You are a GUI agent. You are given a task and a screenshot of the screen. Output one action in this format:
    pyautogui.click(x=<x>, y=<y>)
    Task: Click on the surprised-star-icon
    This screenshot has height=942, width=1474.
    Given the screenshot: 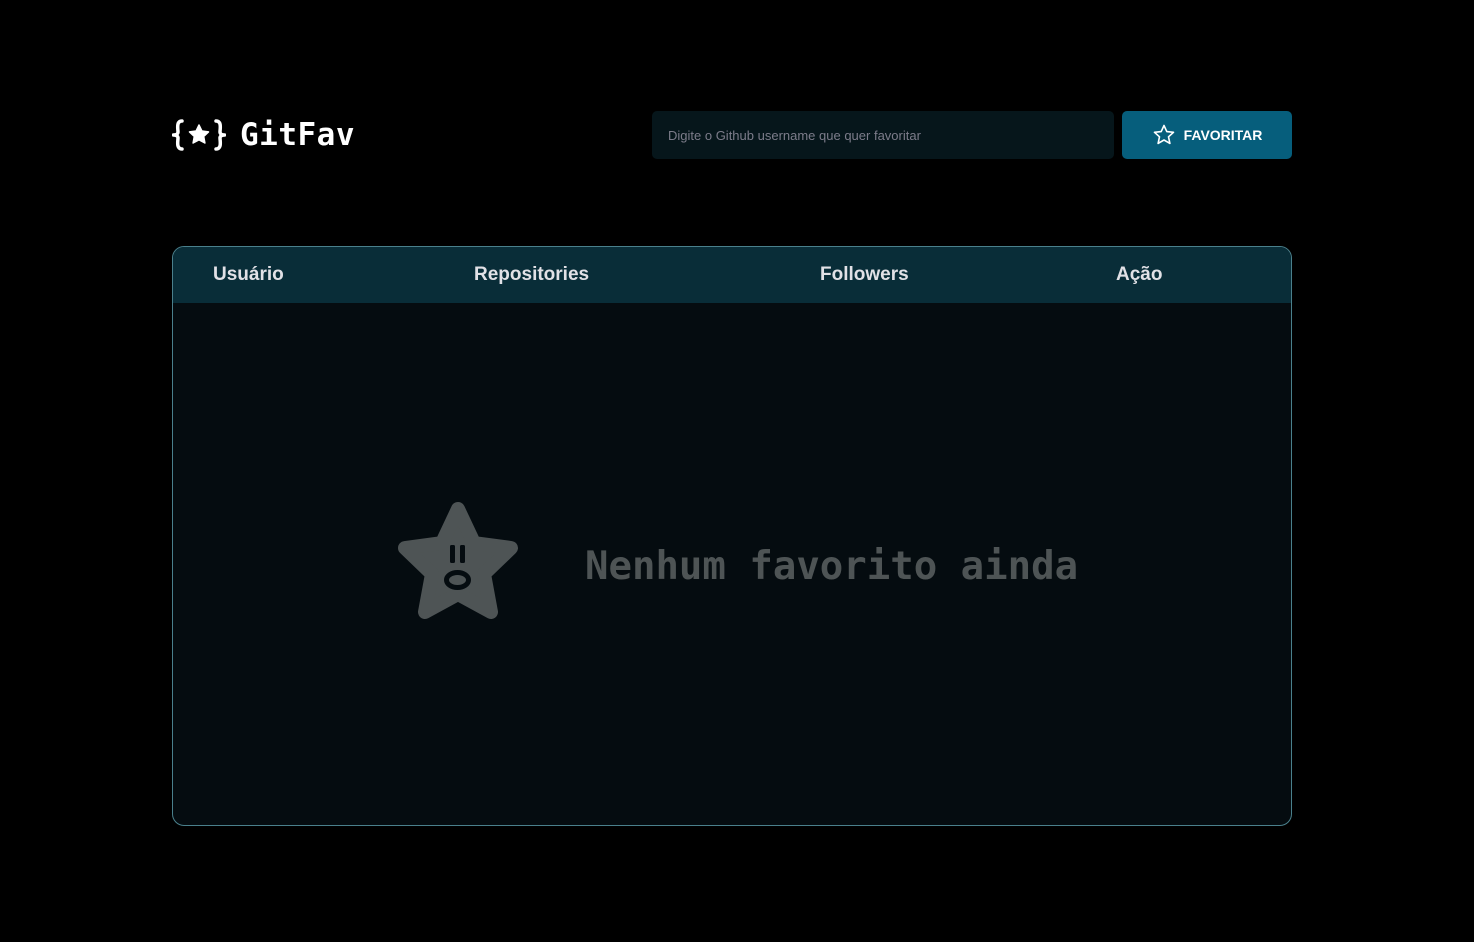 What is the action you would take?
    pyautogui.click(x=458, y=560)
    